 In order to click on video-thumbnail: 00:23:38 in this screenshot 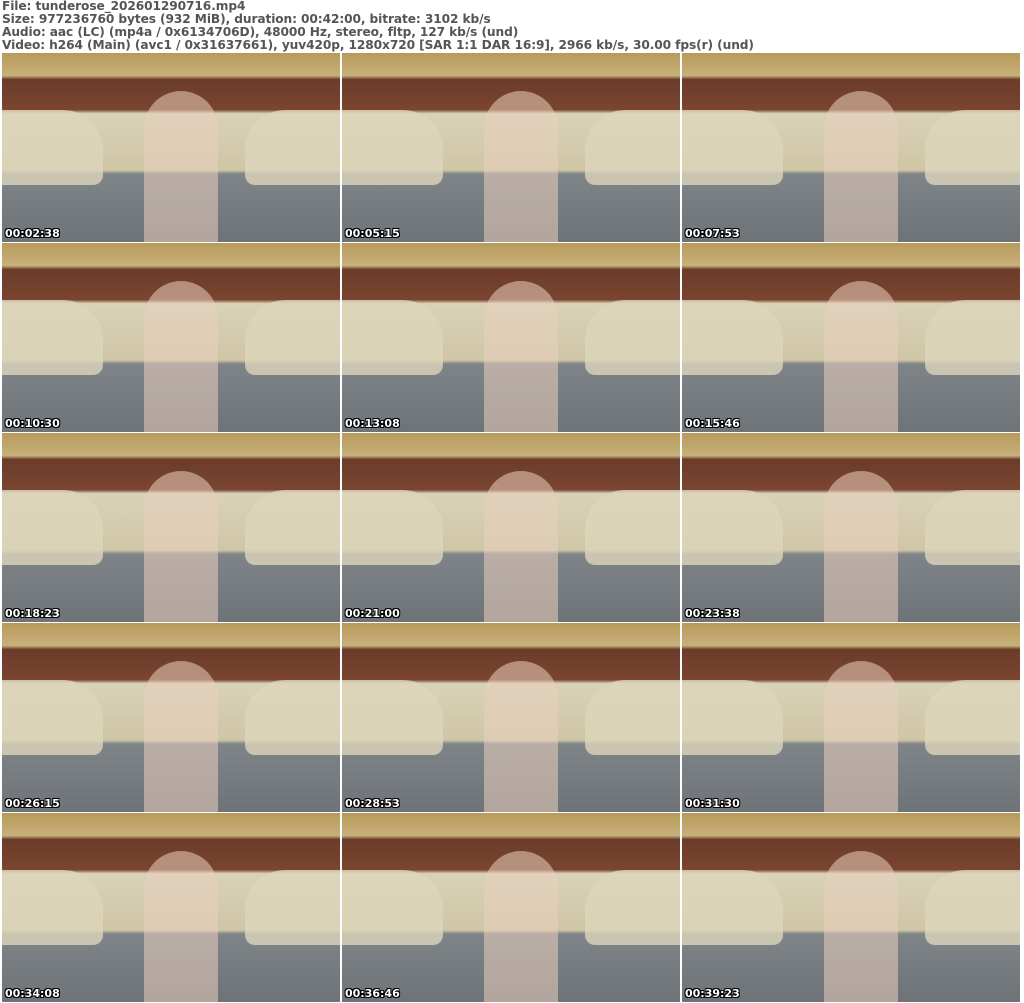, I will do `click(851, 527)`.